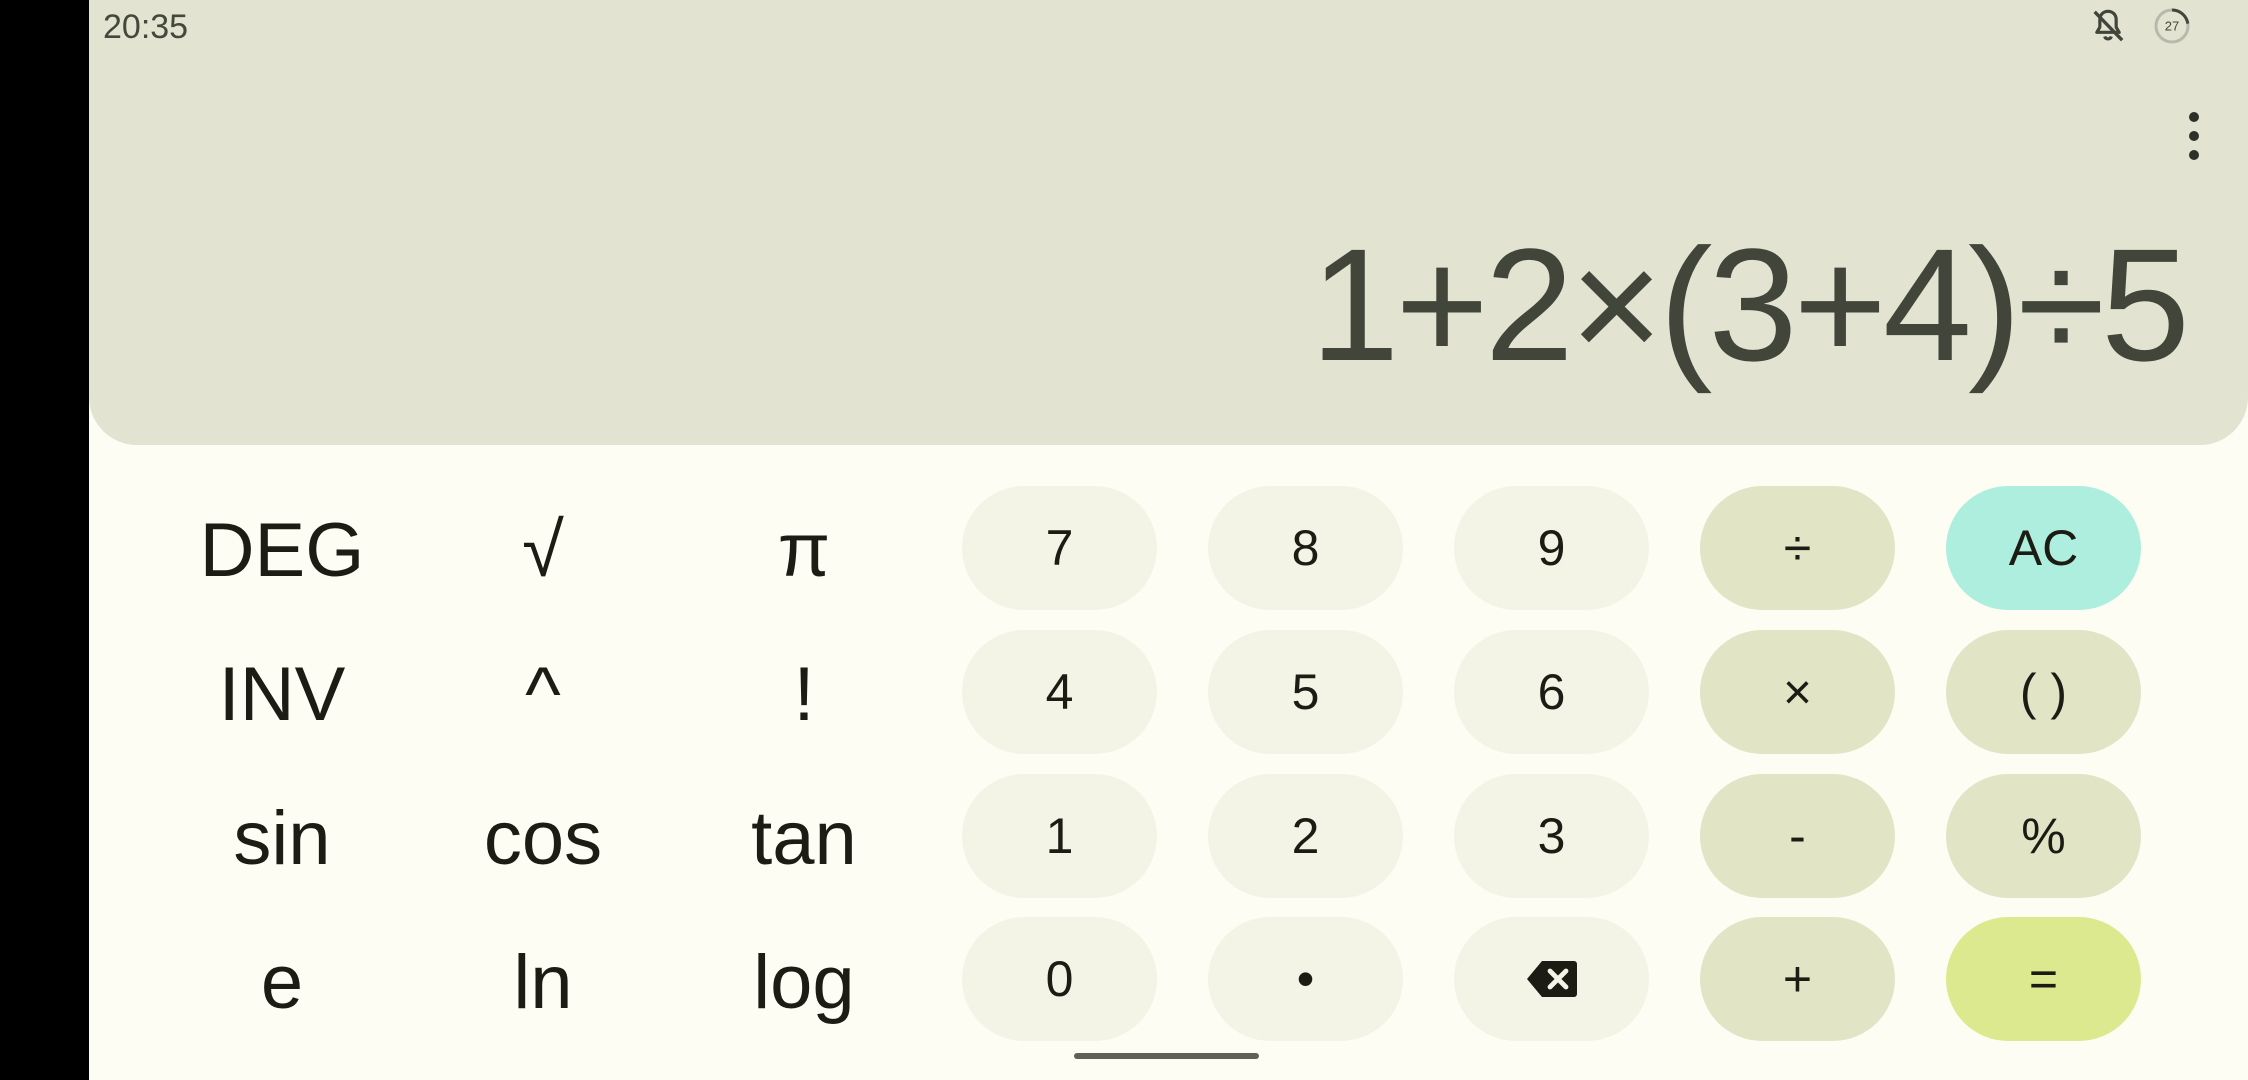  Describe the element at coordinates (282, 982) in the screenshot. I see `e-button: e` at that location.